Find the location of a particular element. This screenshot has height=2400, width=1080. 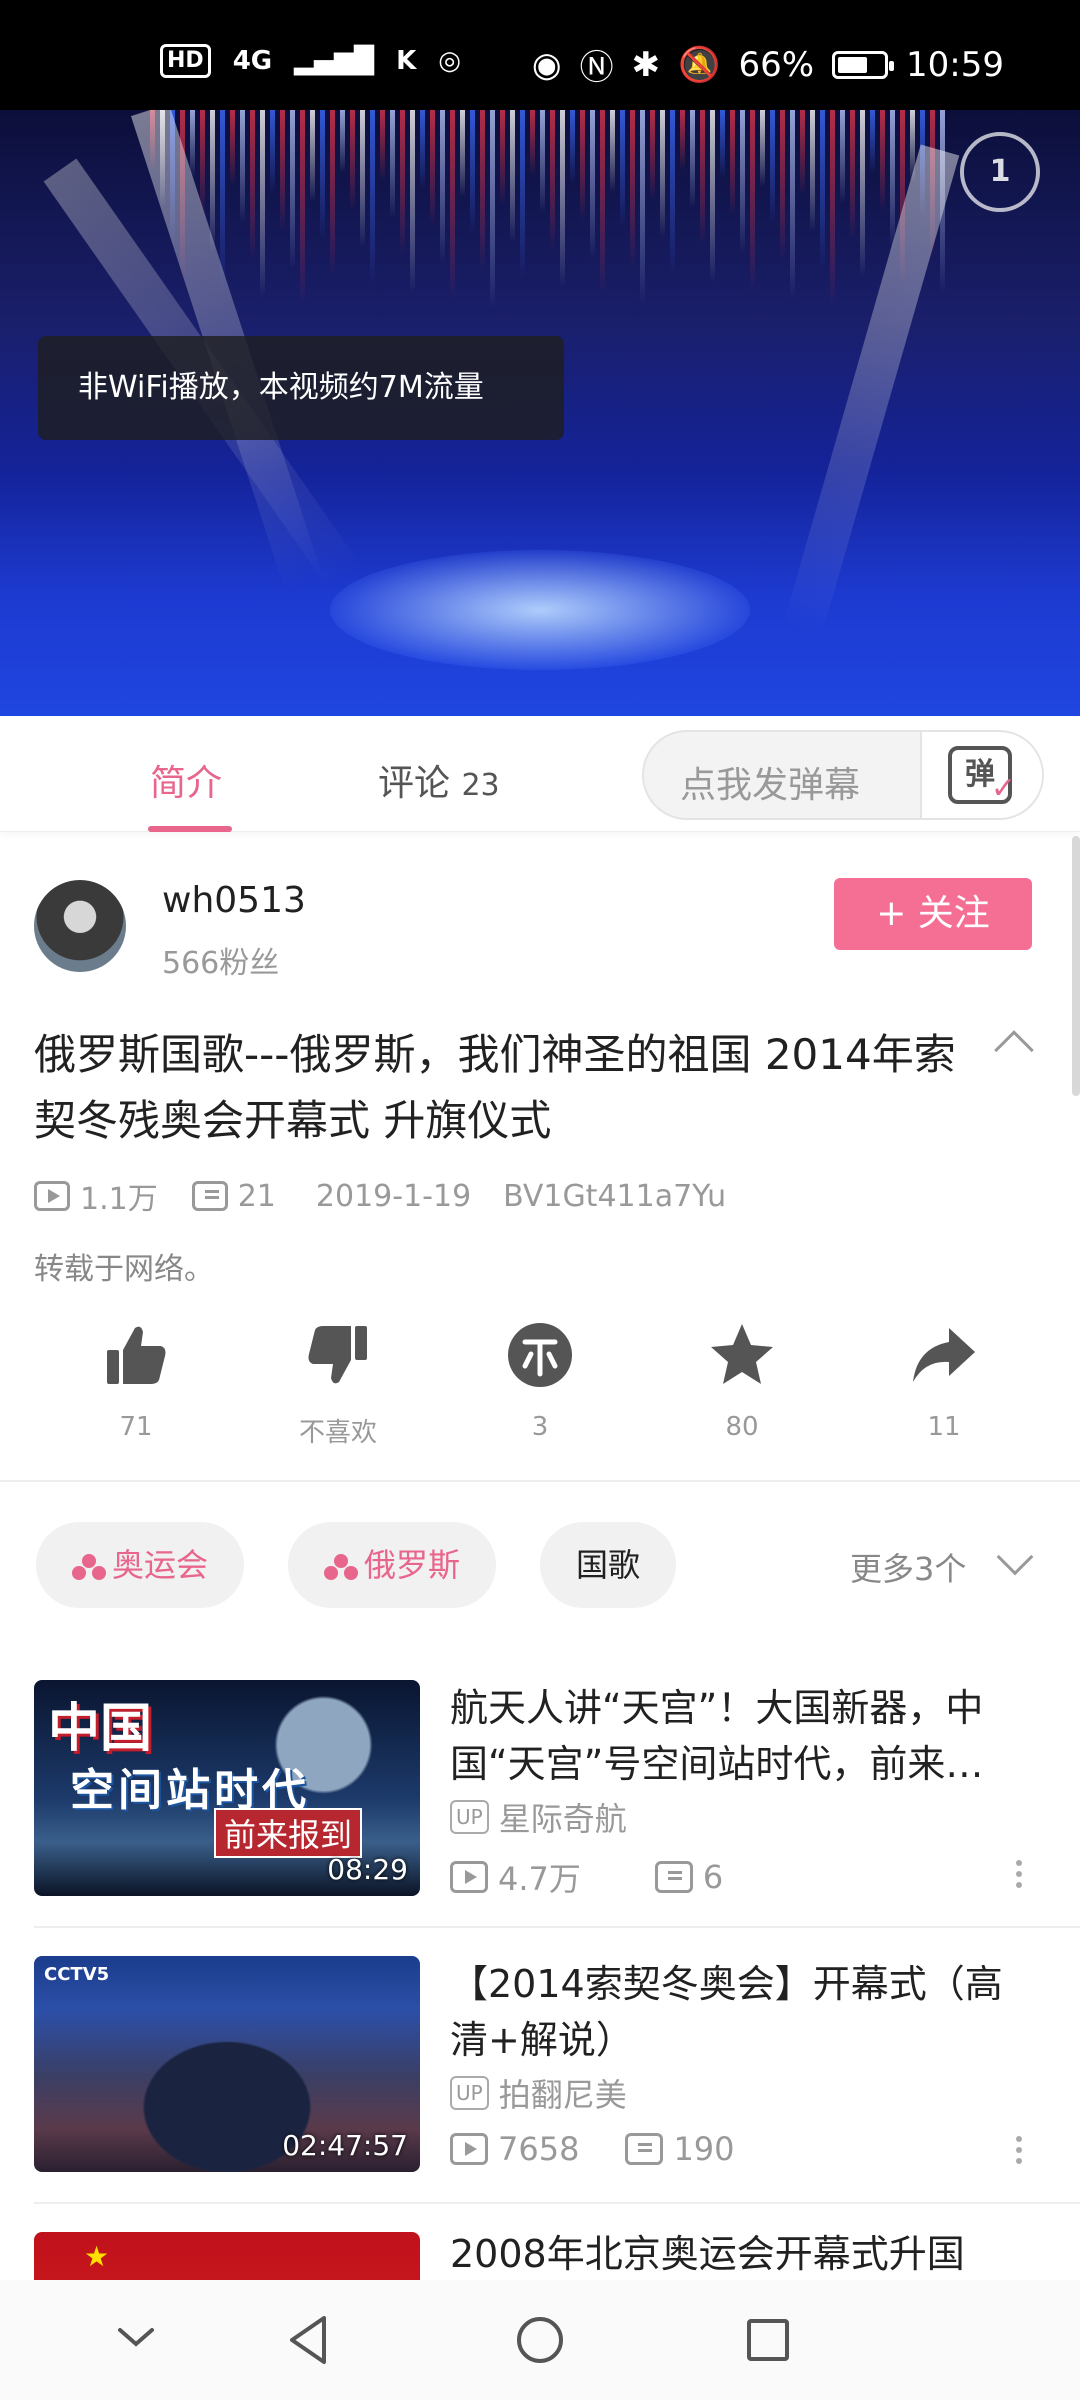

coin-count: 3 is located at coordinates (540, 1427).